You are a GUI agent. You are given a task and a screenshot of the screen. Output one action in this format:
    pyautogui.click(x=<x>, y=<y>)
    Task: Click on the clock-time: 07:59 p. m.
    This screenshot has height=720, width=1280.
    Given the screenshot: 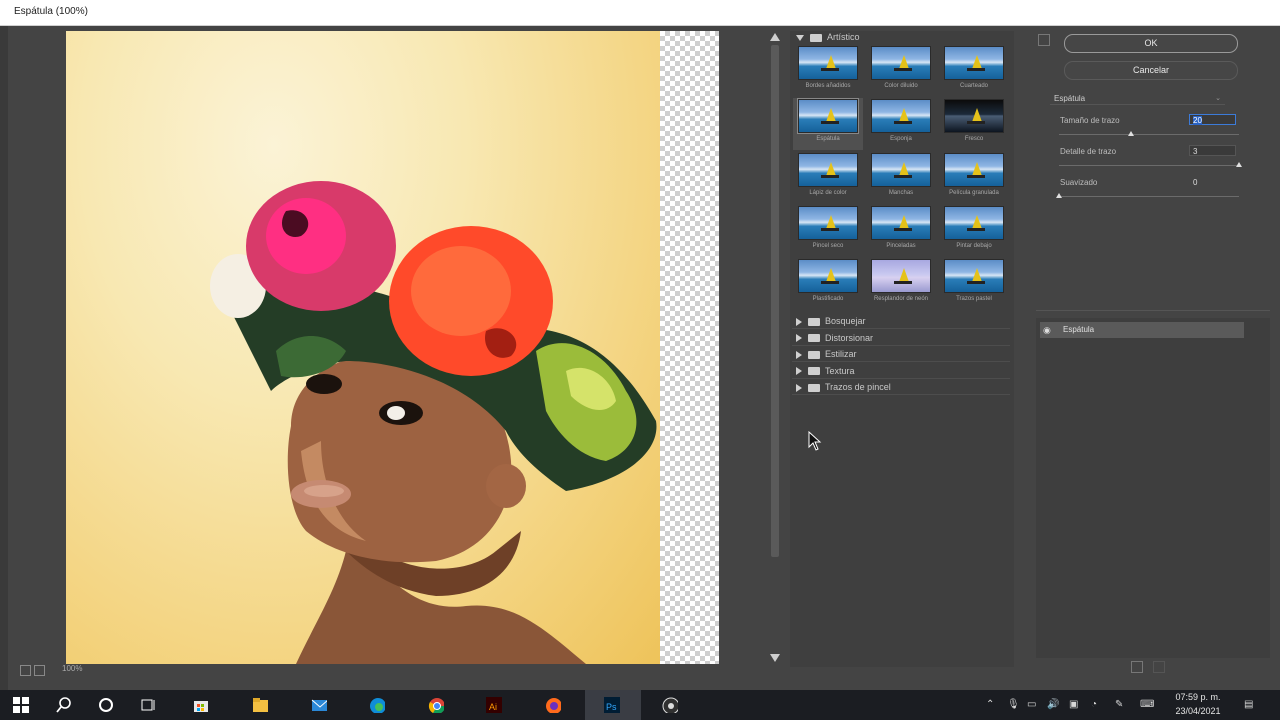 What is the action you would take?
    pyautogui.click(x=1198, y=697)
    